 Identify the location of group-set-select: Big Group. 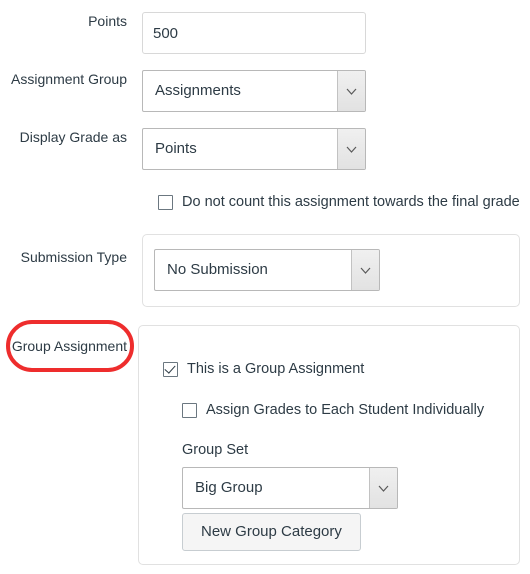
(290, 488).